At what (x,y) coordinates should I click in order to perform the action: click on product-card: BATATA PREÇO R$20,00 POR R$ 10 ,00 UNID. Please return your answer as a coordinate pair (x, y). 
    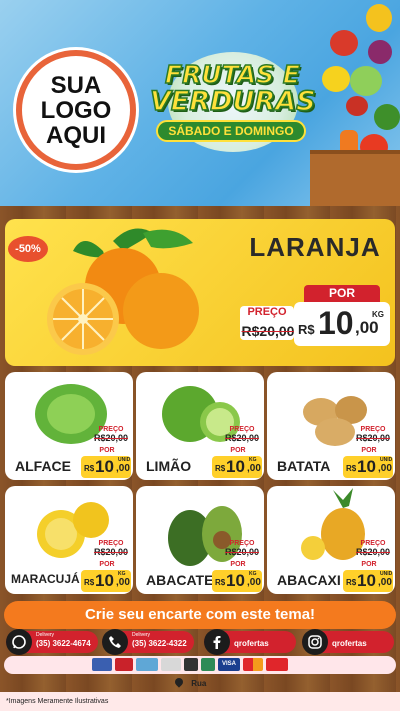
    Looking at the image, I should click on (331, 426).